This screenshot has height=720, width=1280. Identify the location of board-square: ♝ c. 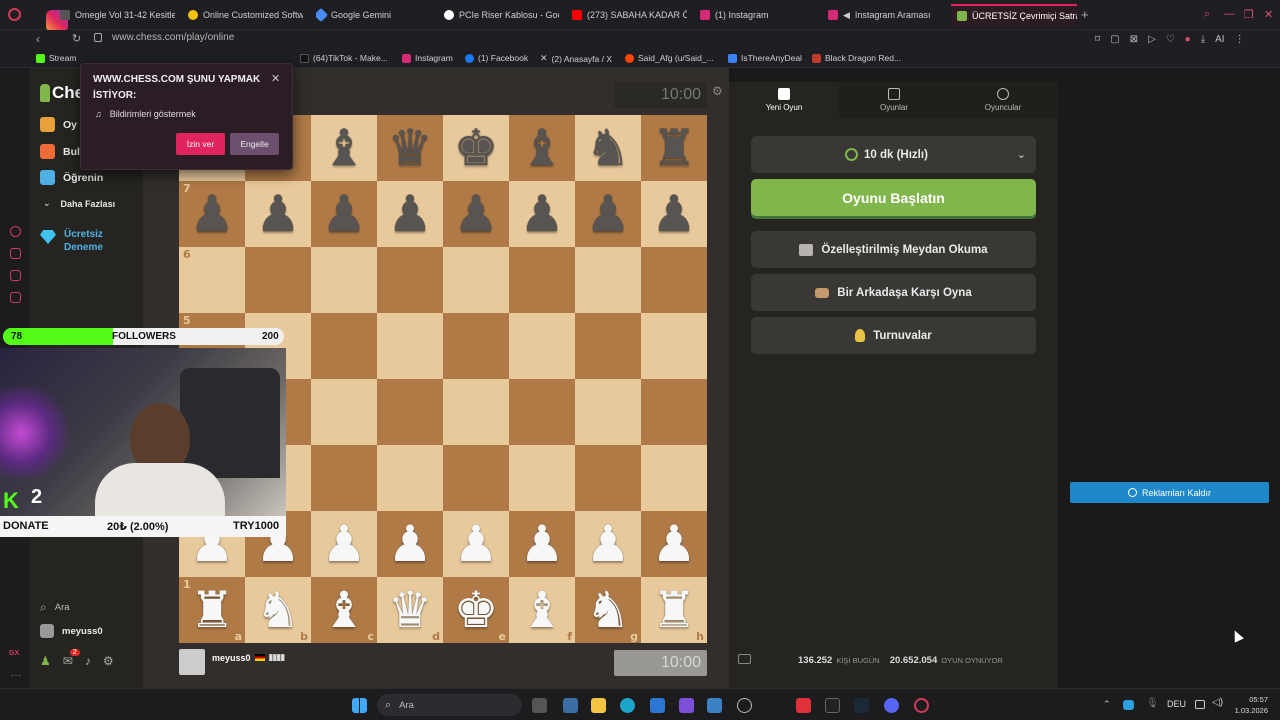
(344, 610).